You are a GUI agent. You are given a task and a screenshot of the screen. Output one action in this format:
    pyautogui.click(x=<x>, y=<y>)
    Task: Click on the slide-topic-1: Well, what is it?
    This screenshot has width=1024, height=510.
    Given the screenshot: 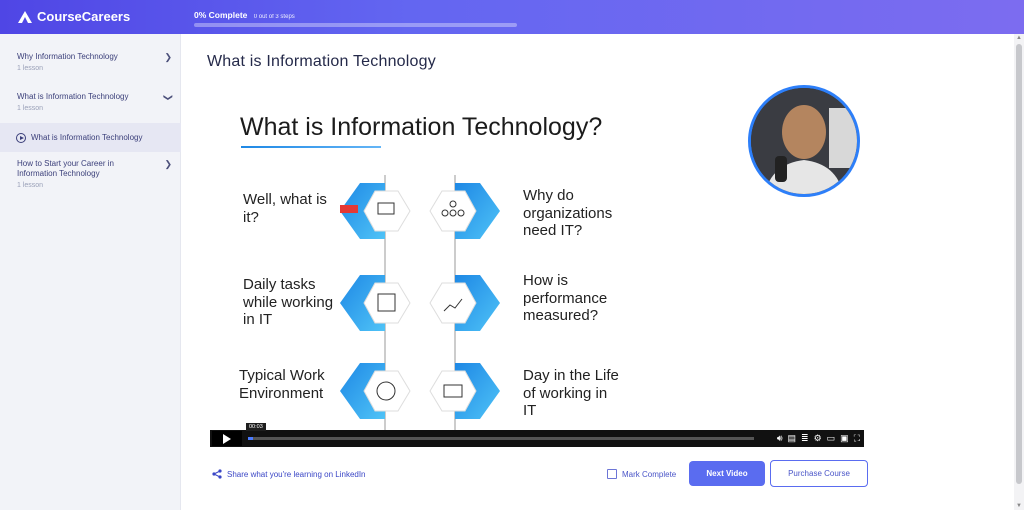 What is the action you would take?
    pyautogui.click(x=285, y=208)
    